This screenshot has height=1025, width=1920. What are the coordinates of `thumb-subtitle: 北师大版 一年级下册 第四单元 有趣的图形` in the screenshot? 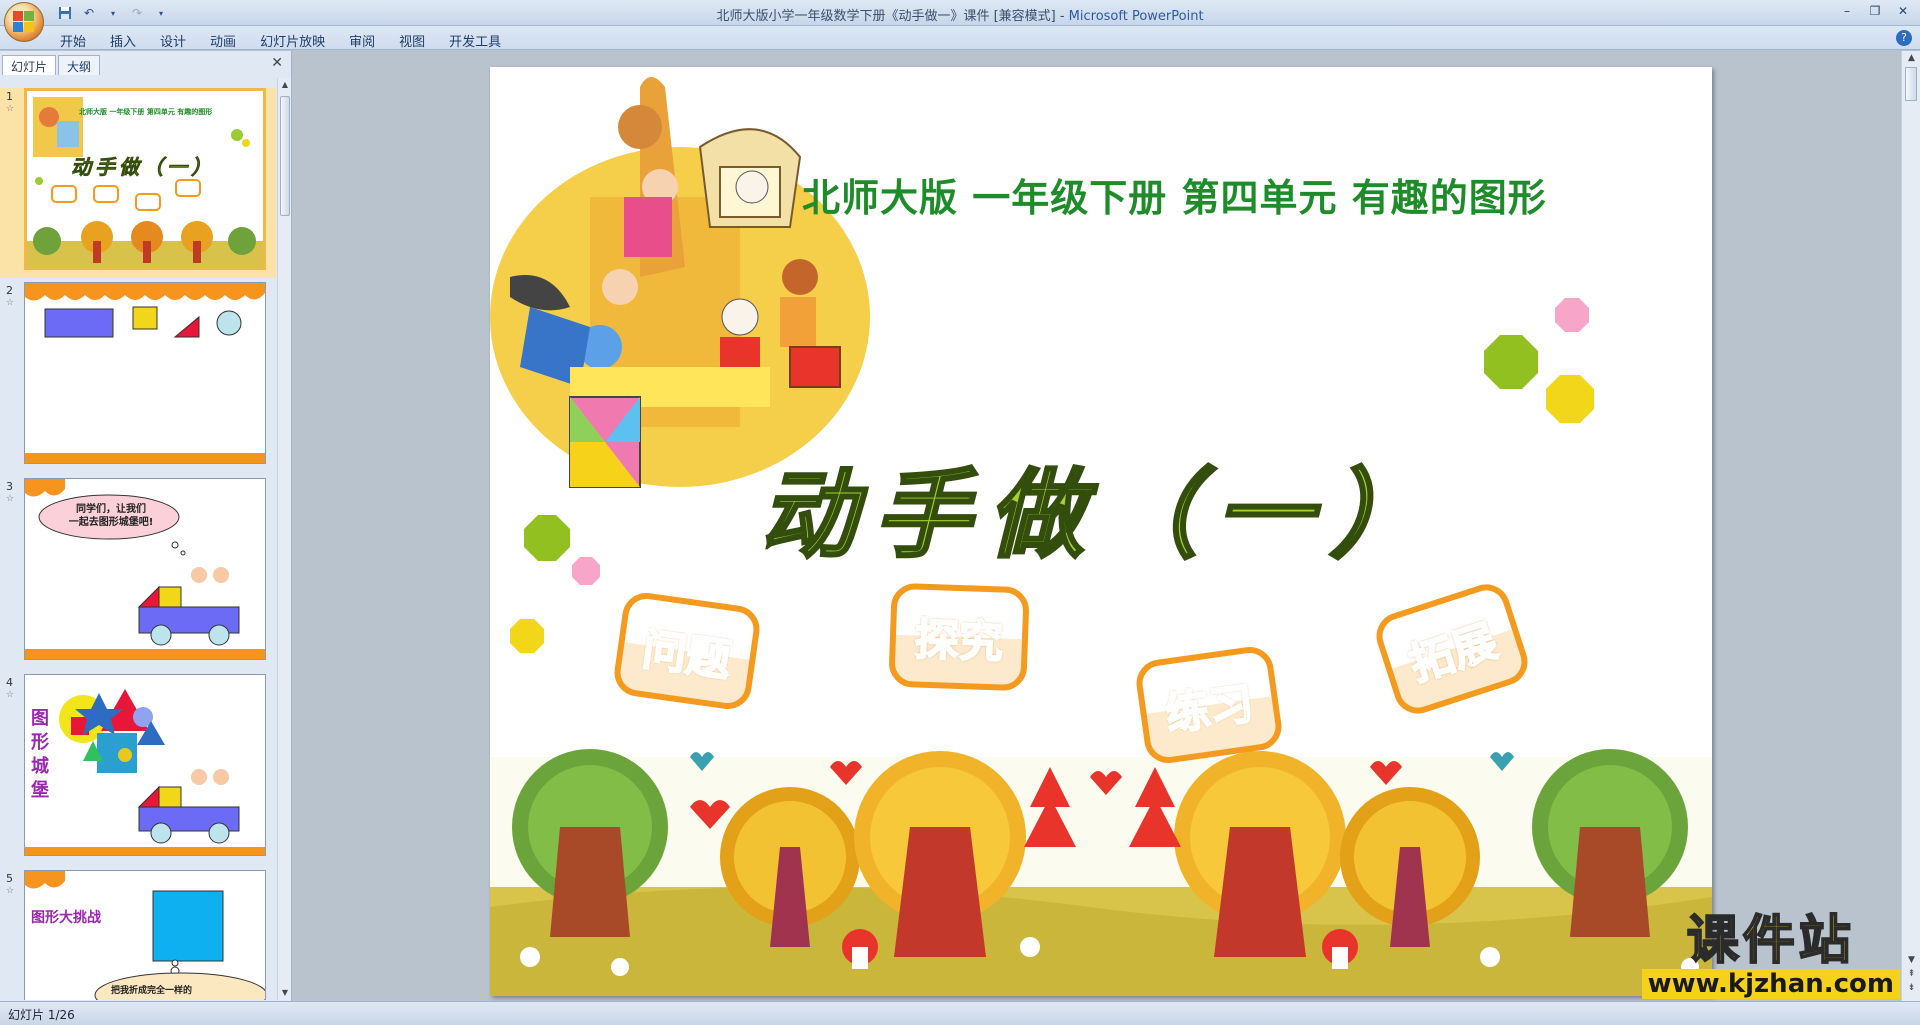 It's located at (146, 112).